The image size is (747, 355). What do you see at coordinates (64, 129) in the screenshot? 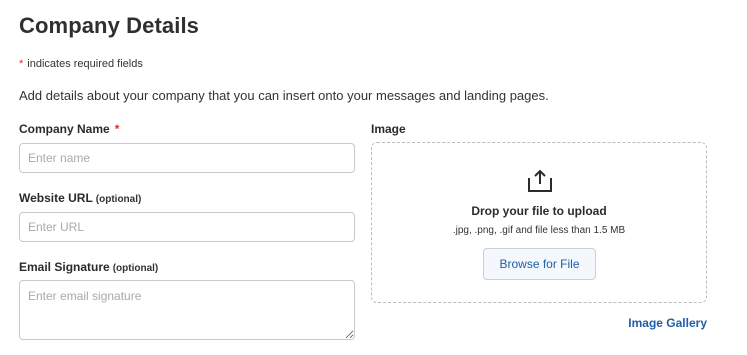
I see `company-name-label-text: Company Name` at bounding box center [64, 129].